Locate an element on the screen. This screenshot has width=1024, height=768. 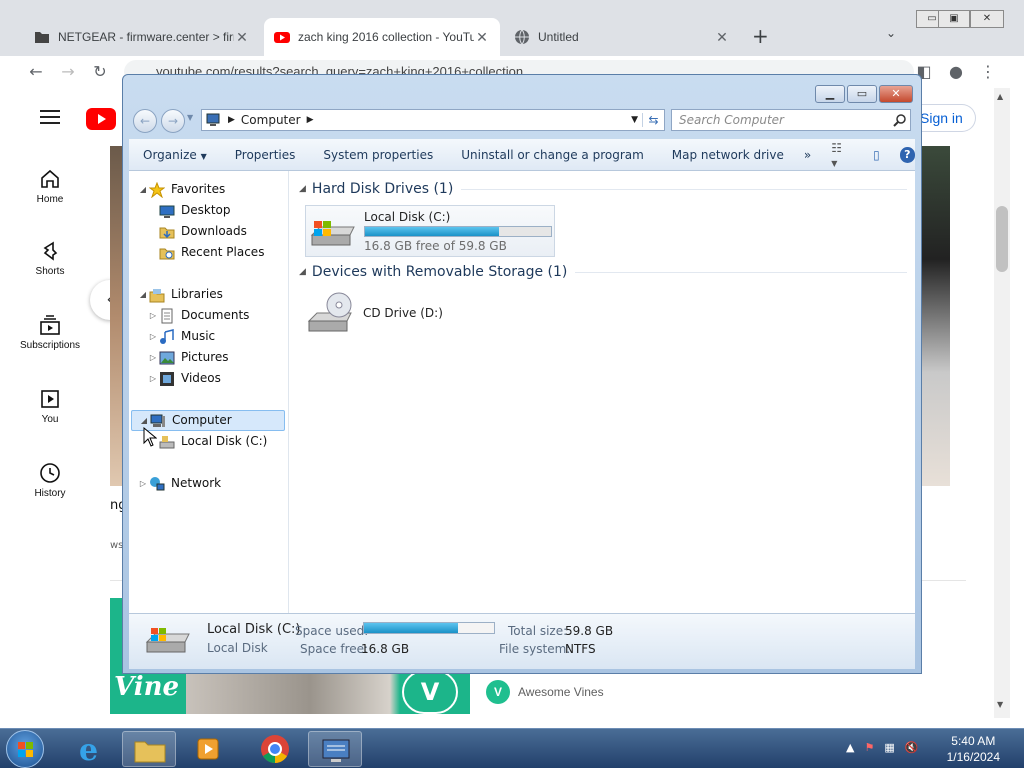
tab-search-chevron-icon: ⌄ is located at coordinates (891, 33).